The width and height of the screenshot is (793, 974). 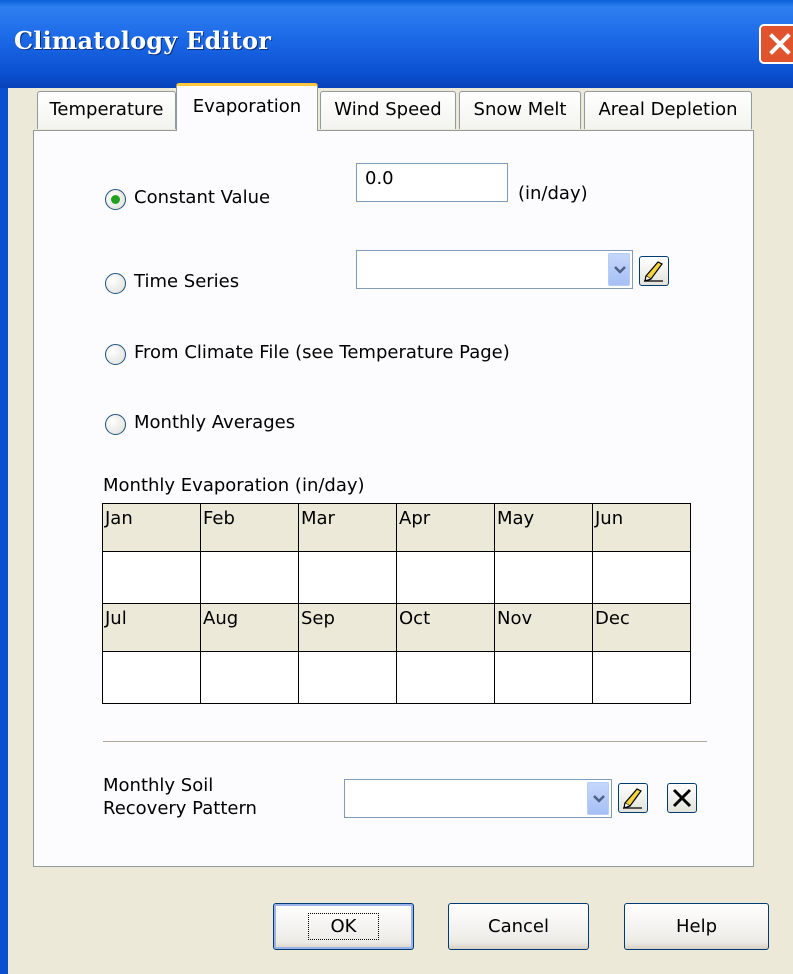 I want to click on month-header: Dec, so click(x=641, y=627).